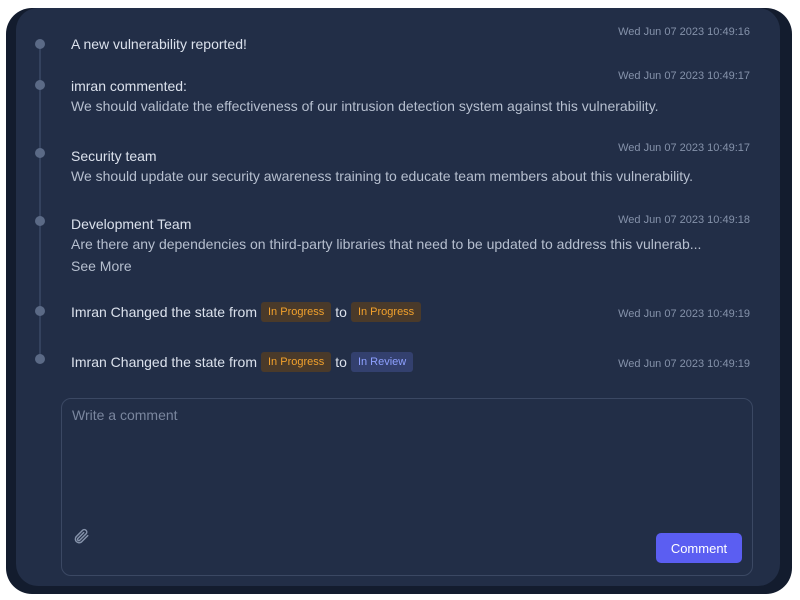 The image size is (800, 600). Describe the element at coordinates (699, 548) in the screenshot. I see `comment-submit-button: Comment` at that location.